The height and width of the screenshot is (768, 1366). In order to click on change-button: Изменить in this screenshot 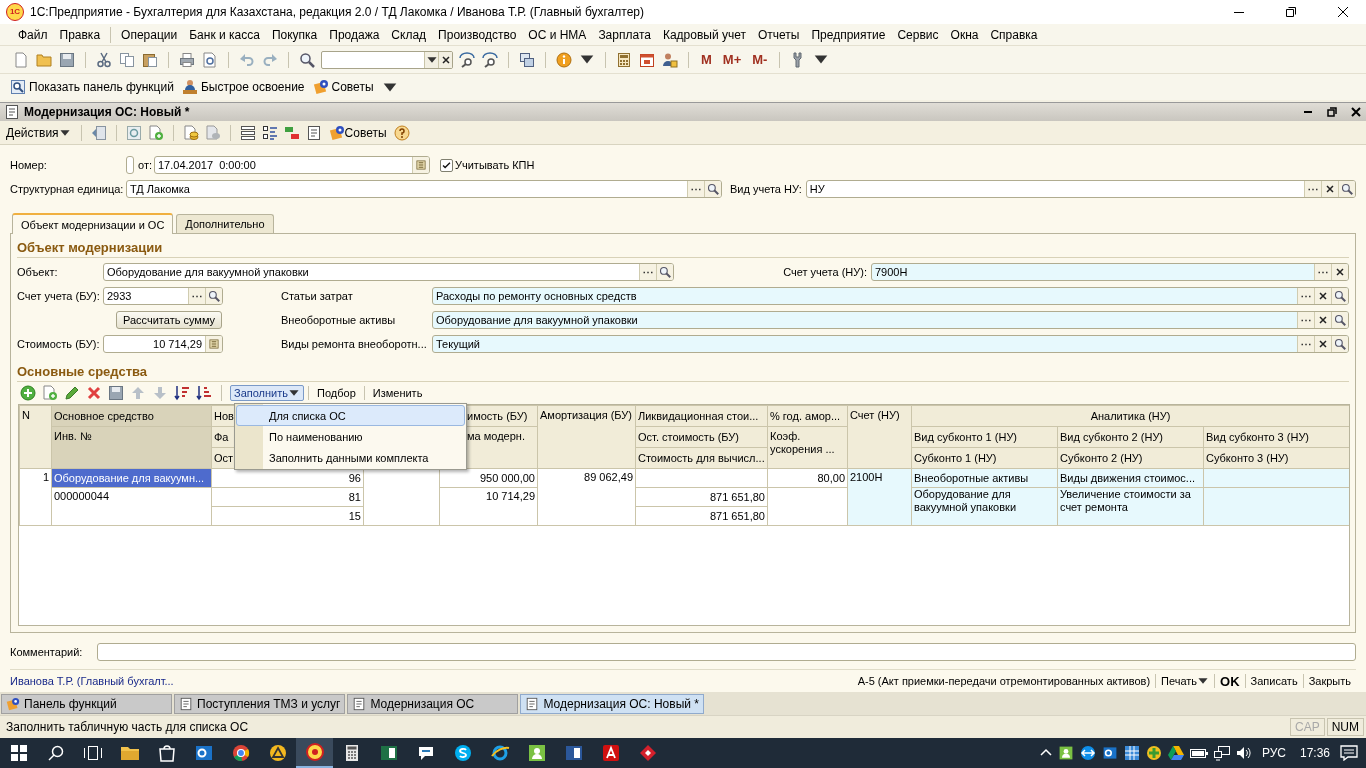, I will do `click(397, 393)`.